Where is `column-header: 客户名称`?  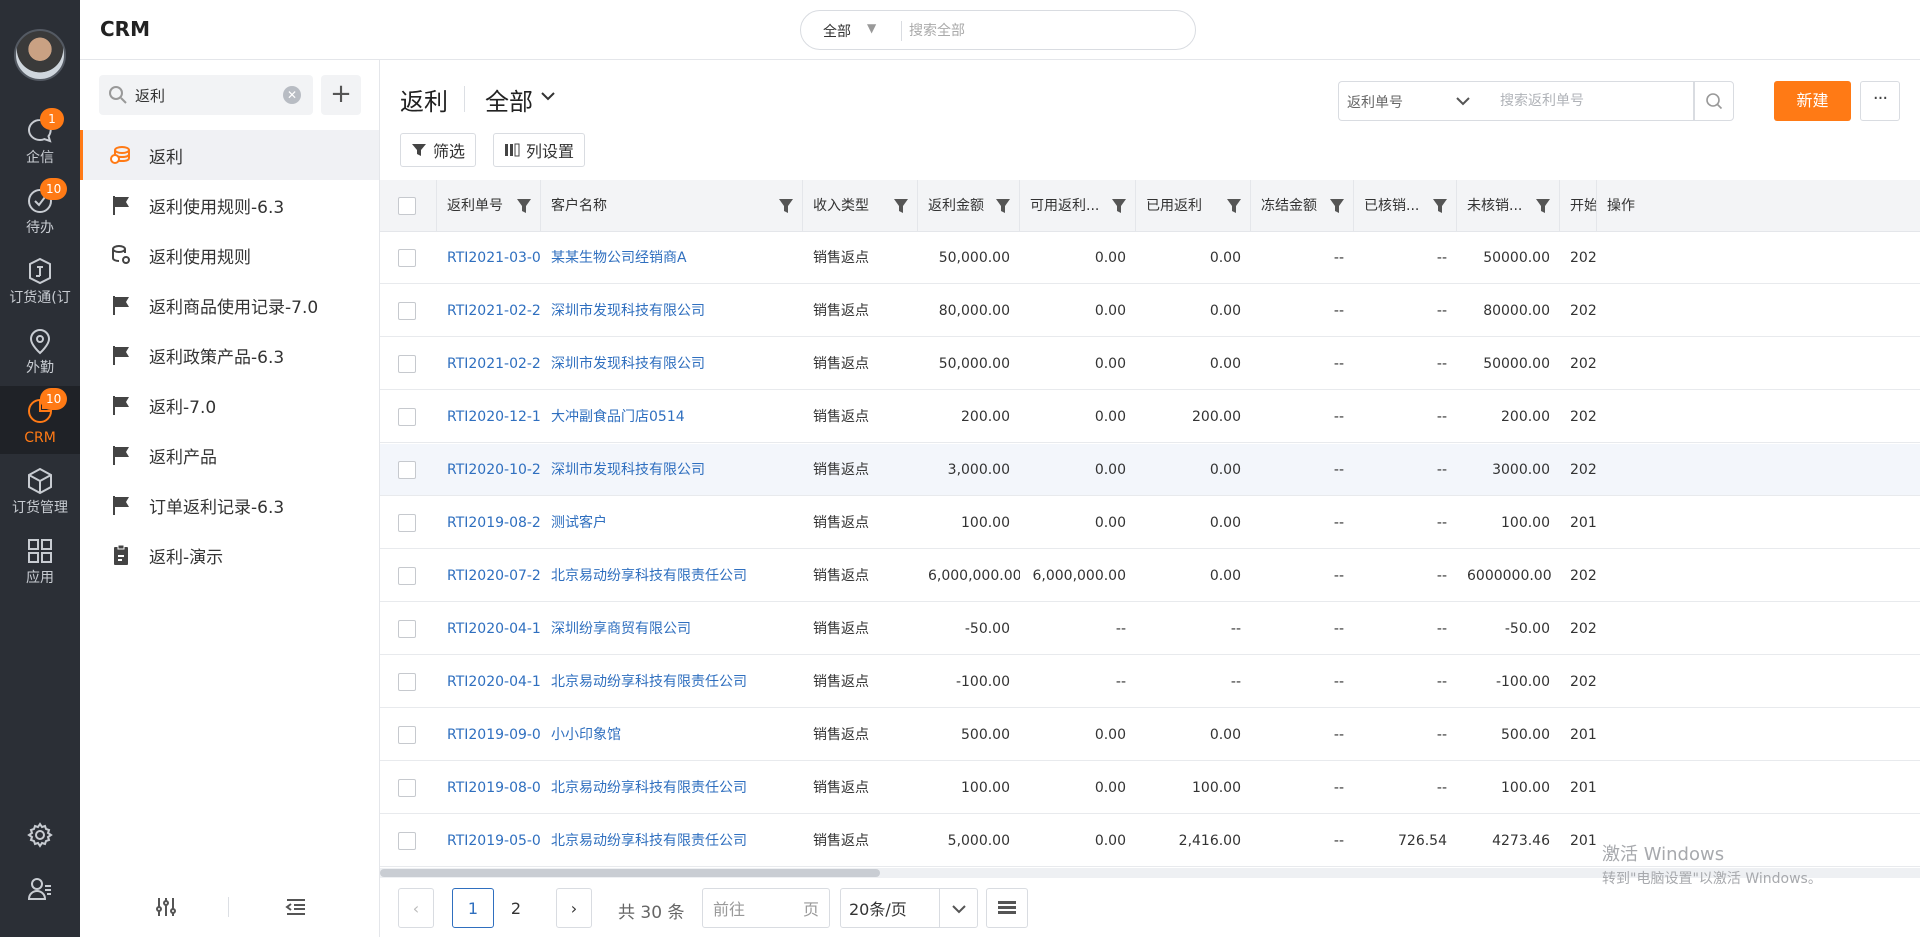
column-header: 客户名称 is located at coordinates (672, 206).